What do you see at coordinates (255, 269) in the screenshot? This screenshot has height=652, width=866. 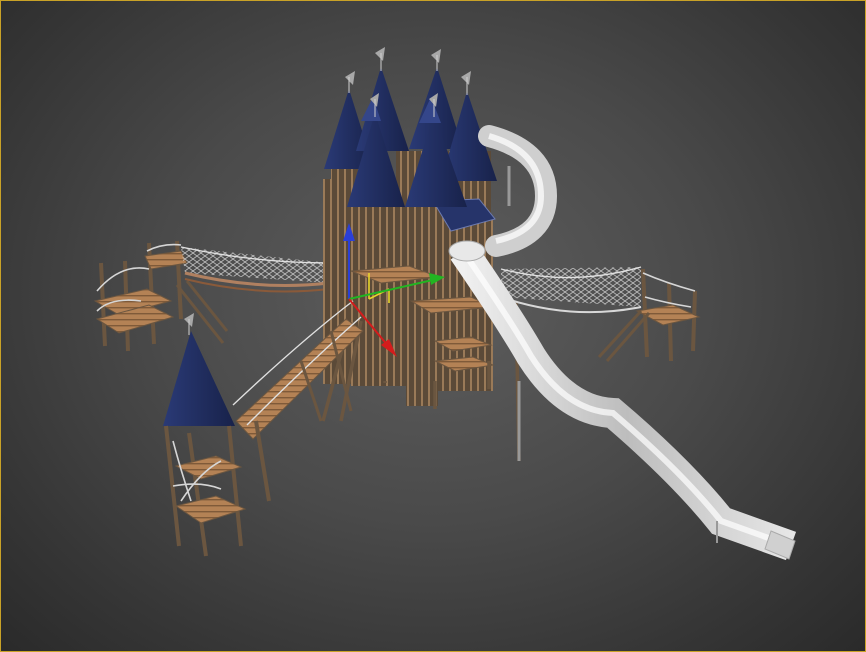 I see `left-rope-bridge` at bounding box center [255, 269].